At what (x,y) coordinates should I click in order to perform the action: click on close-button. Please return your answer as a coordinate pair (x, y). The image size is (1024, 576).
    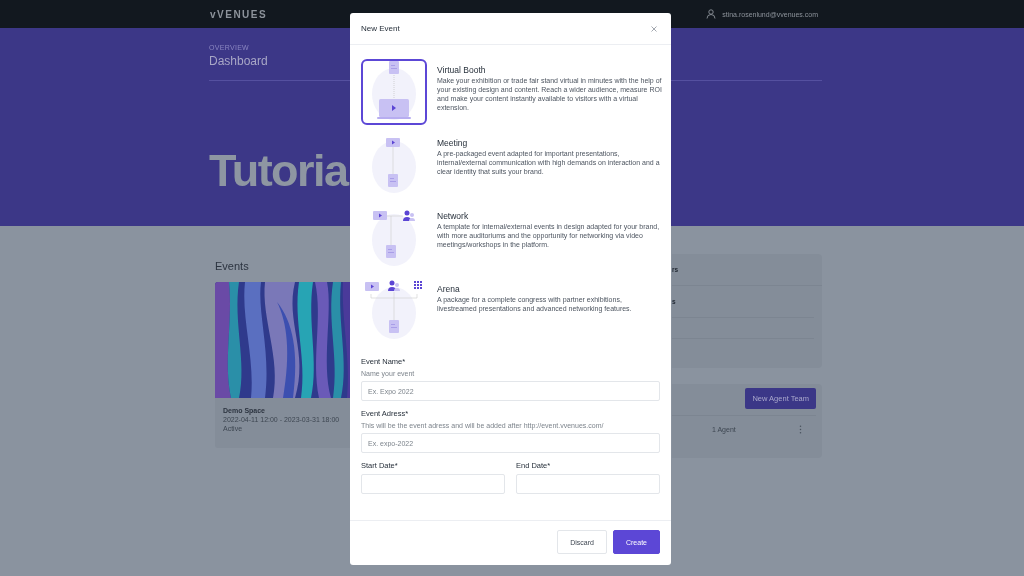
    Looking at the image, I should click on (654, 28).